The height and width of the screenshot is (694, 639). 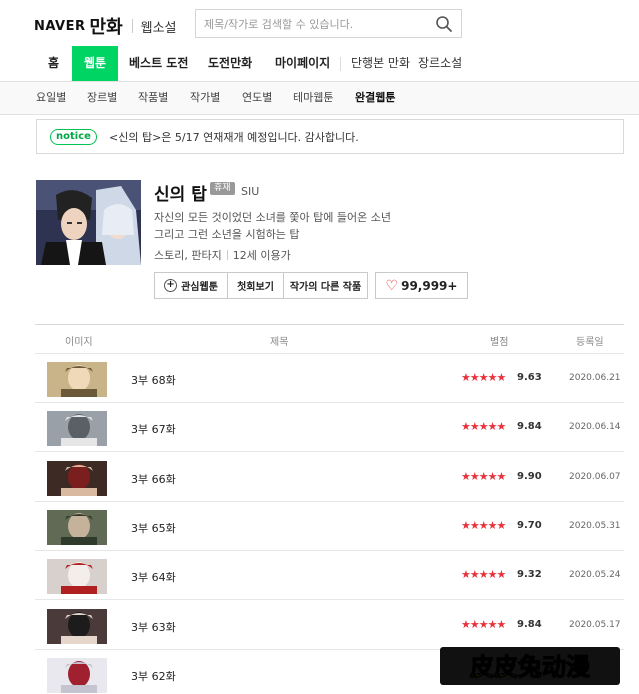 What do you see at coordinates (375, 98) in the screenshot?
I see `subnav-completed: 완결웹툰` at bounding box center [375, 98].